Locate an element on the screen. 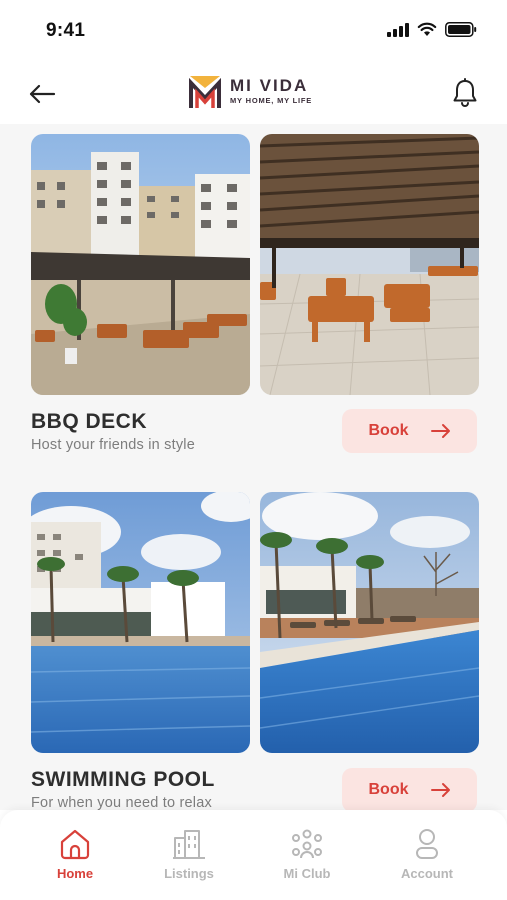 Image resolution: width=507 pixels, height=900 pixels. logo-name: MI VIDA is located at coordinates (269, 85).